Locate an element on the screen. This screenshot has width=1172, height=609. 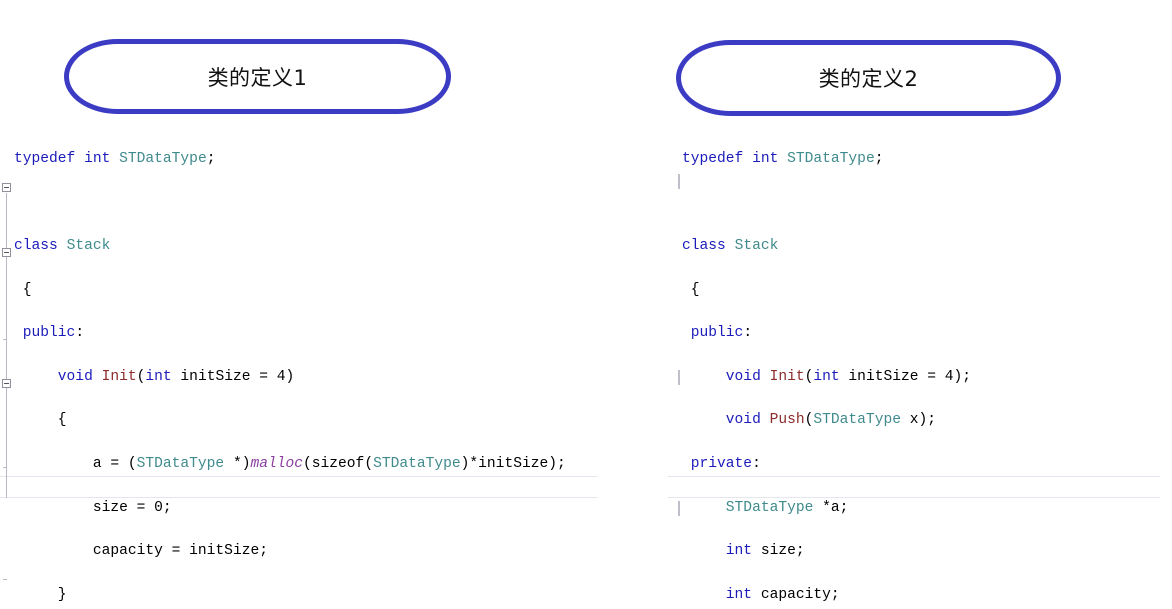
code-line: void Init(int initSize = 4) is located at coordinates (176, 376).